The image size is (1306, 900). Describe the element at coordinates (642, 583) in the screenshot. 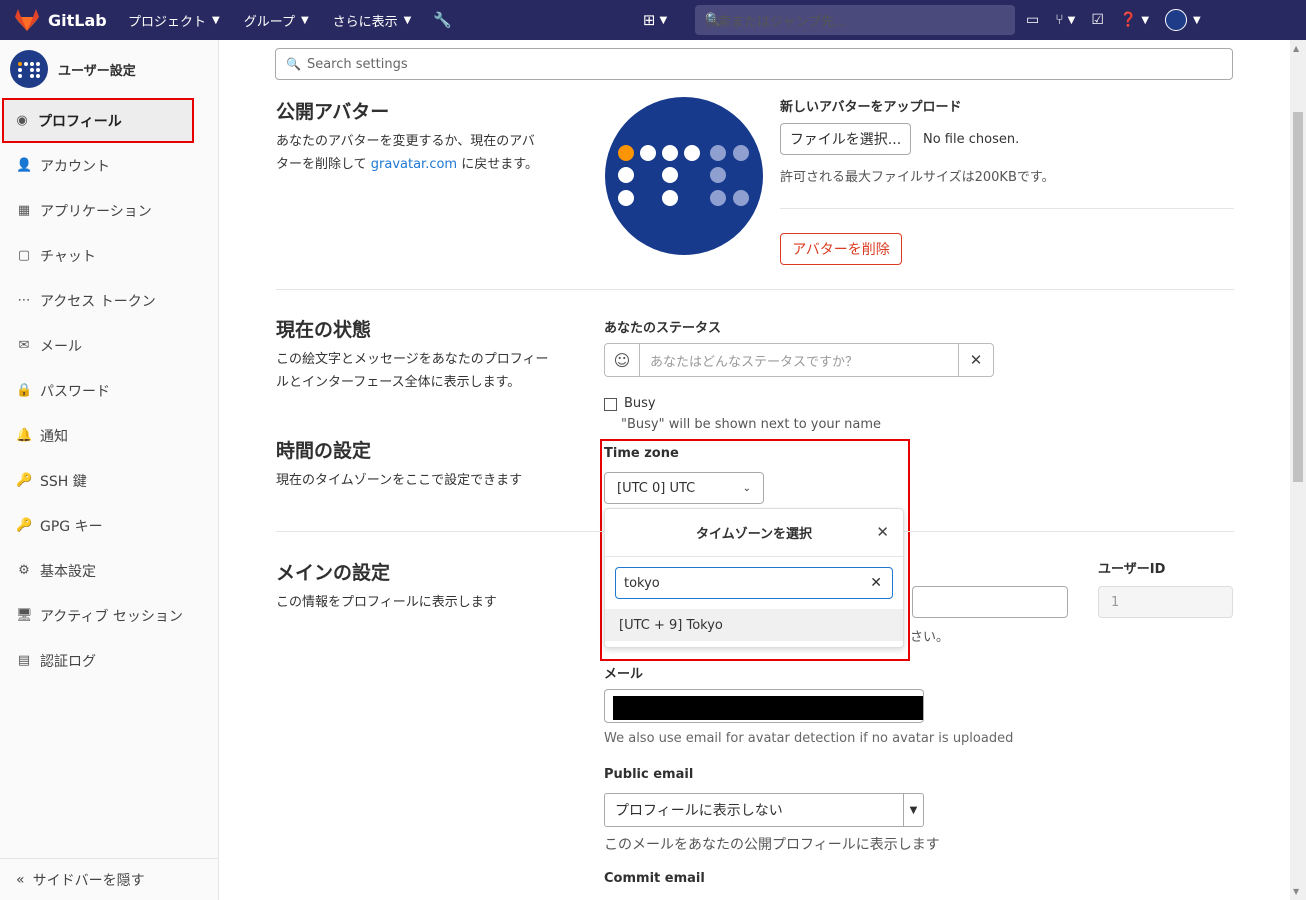

I see `timezone-search-value: tokyo` at that location.